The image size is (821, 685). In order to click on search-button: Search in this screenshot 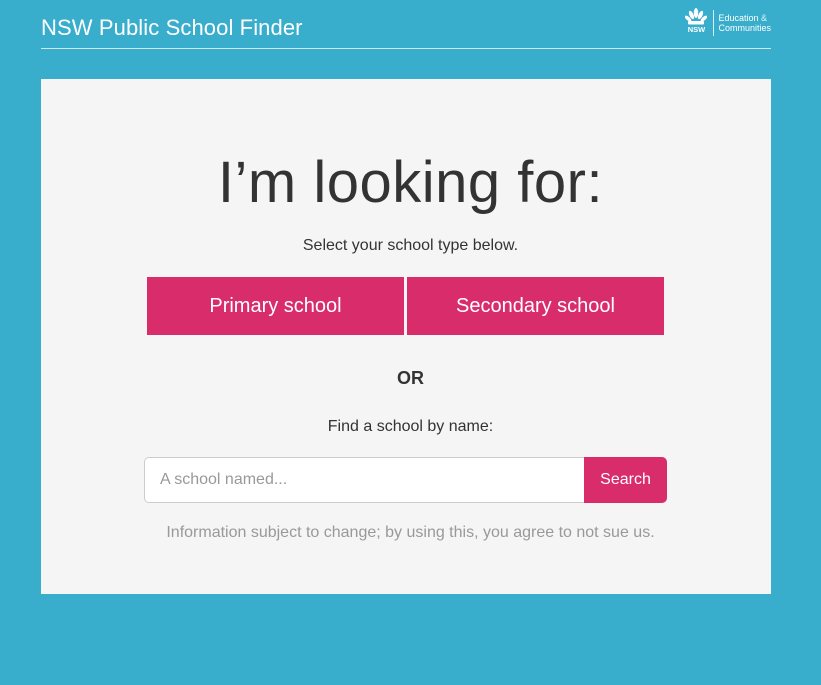, I will do `click(625, 480)`.